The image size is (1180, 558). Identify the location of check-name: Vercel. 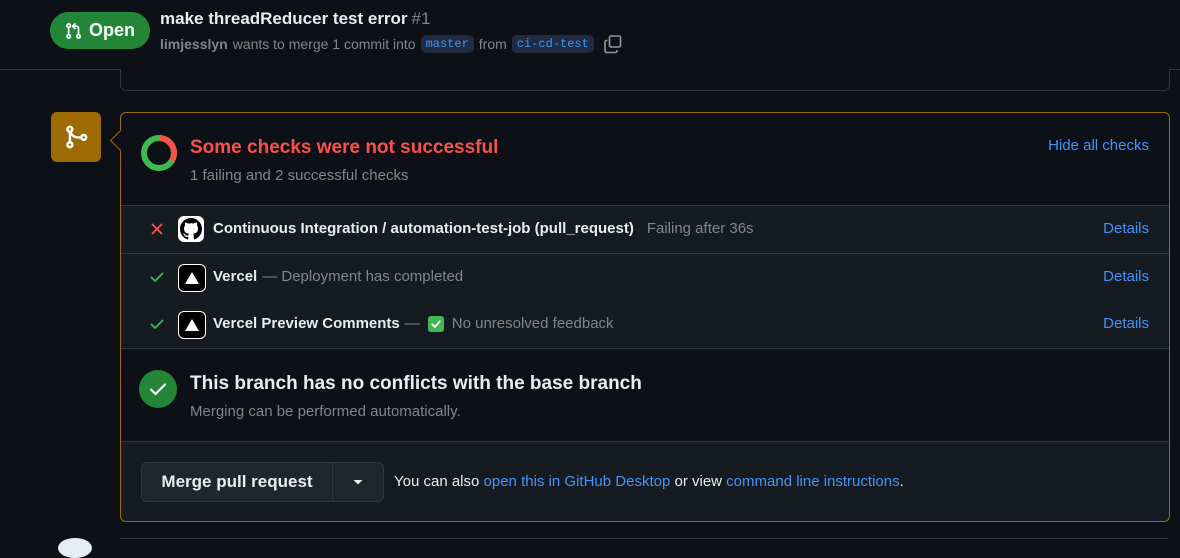
(235, 276).